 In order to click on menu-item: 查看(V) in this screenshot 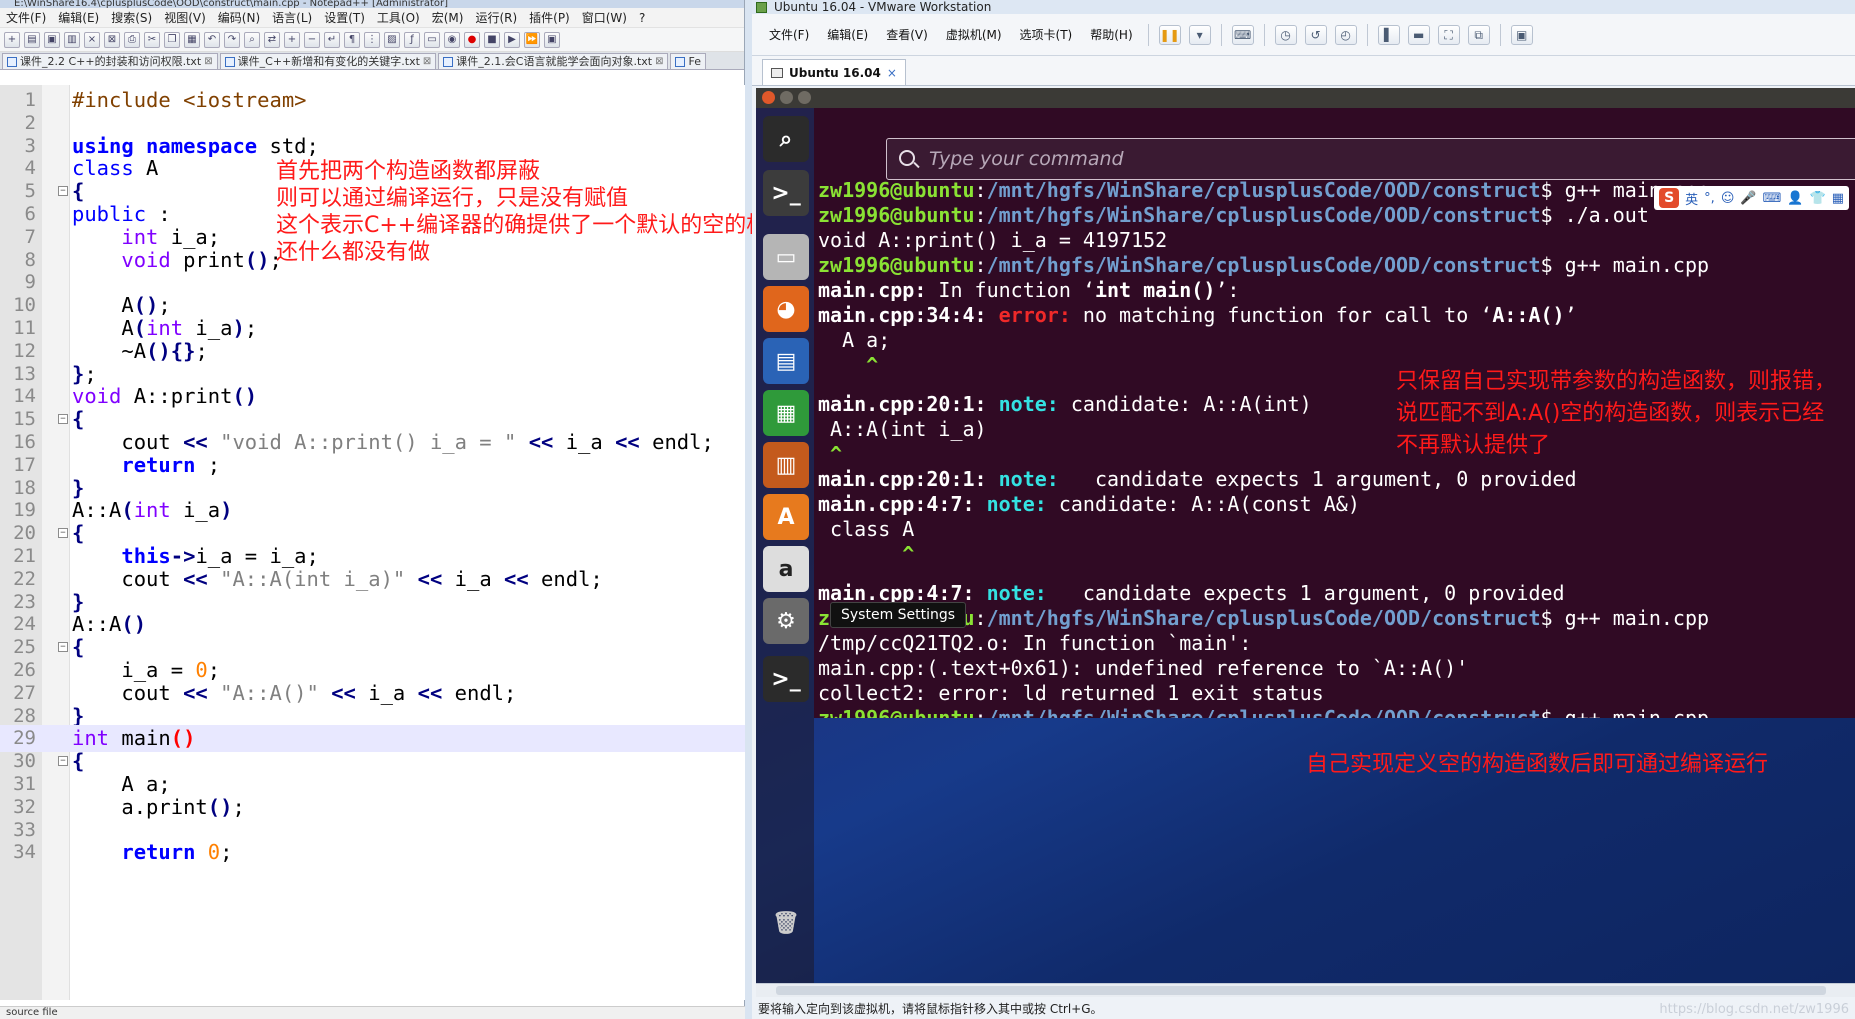, I will do `click(907, 34)`.